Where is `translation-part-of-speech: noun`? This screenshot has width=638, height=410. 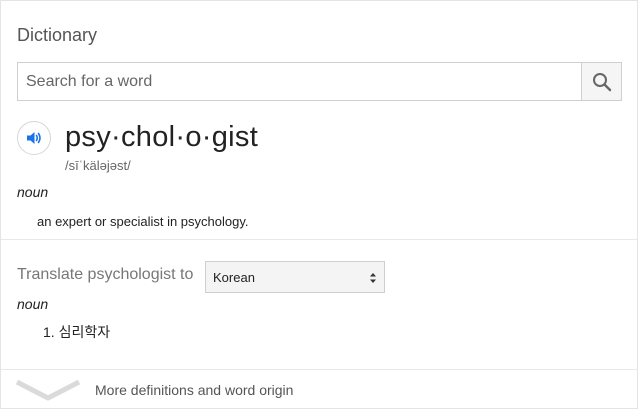 translation-part-of-speech: noun is located at coordinates (33, 304).